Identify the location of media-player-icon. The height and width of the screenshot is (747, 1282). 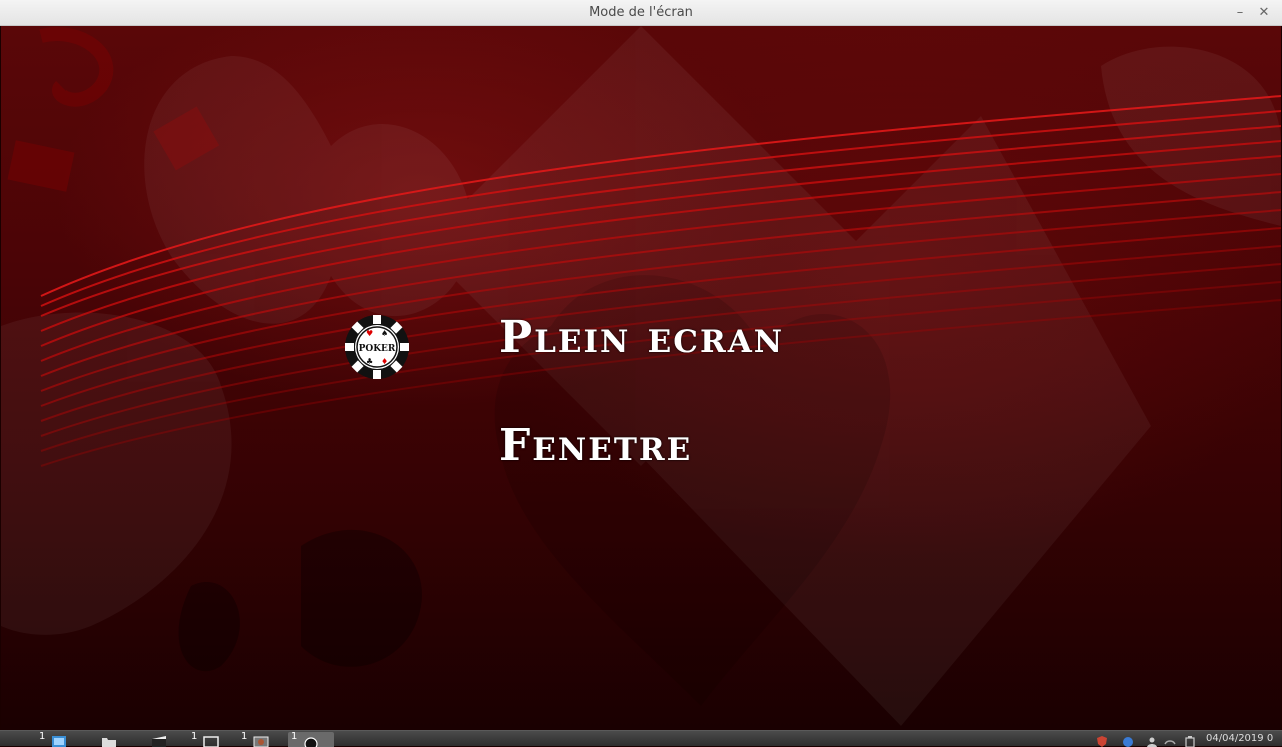
(159, 741).